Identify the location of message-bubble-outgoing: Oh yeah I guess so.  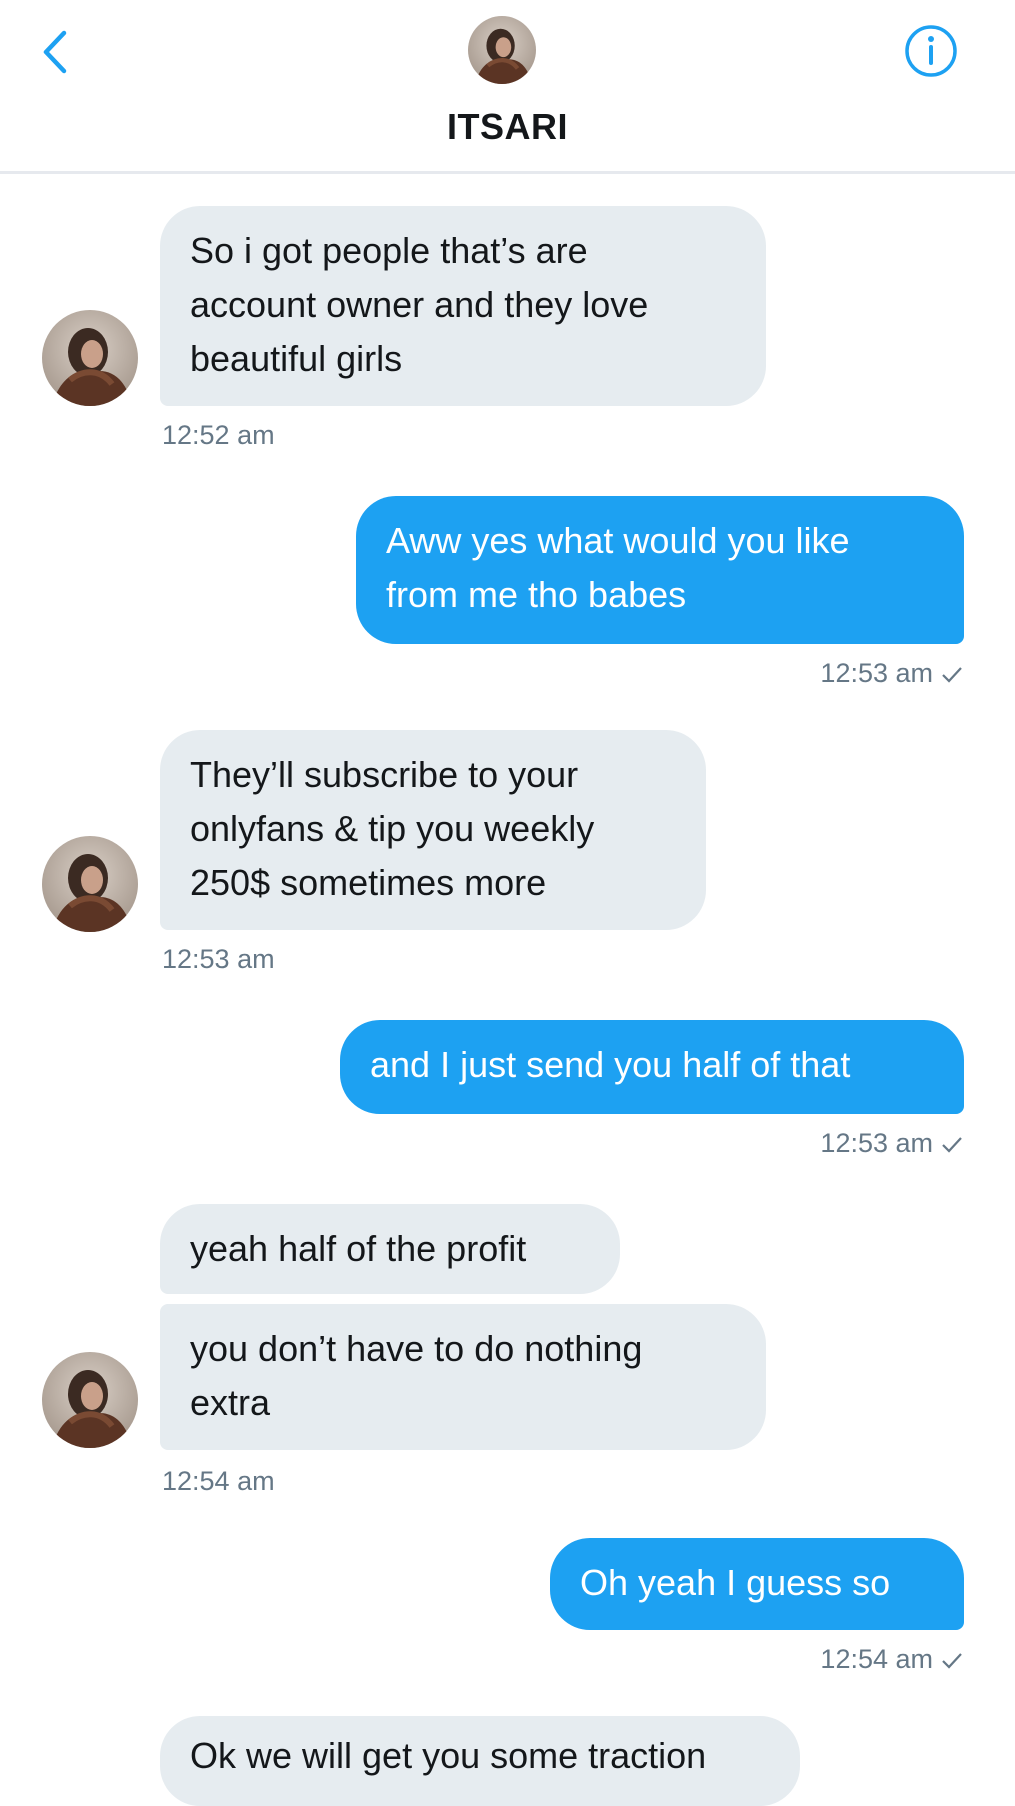
(757, 1584).